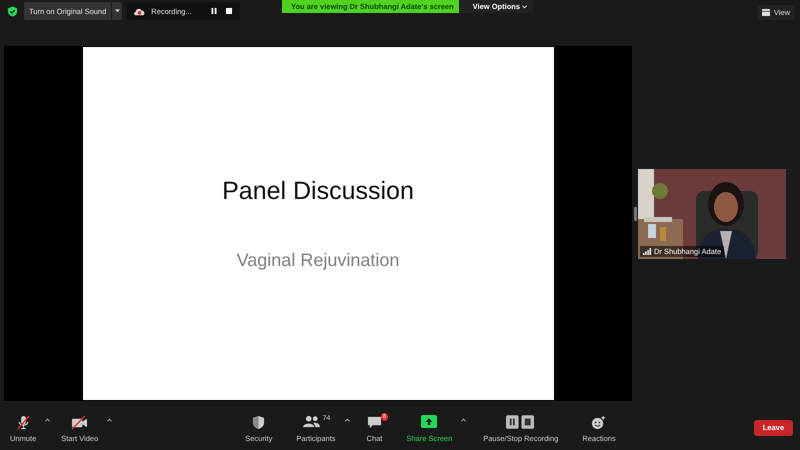  I want to click on slide-title: Panel Discussion, so click(318, 191).